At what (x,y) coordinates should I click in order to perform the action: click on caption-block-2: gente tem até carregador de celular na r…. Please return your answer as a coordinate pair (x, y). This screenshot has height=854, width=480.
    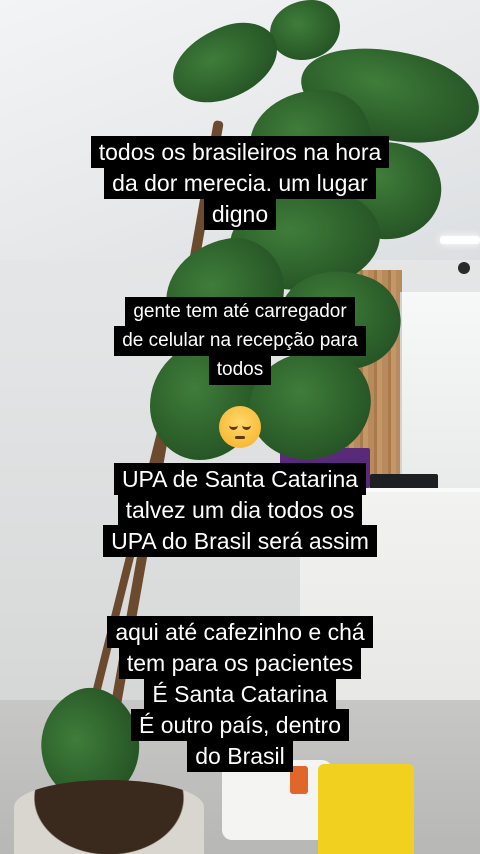
    Looking at the image, I should click on (240, 341).